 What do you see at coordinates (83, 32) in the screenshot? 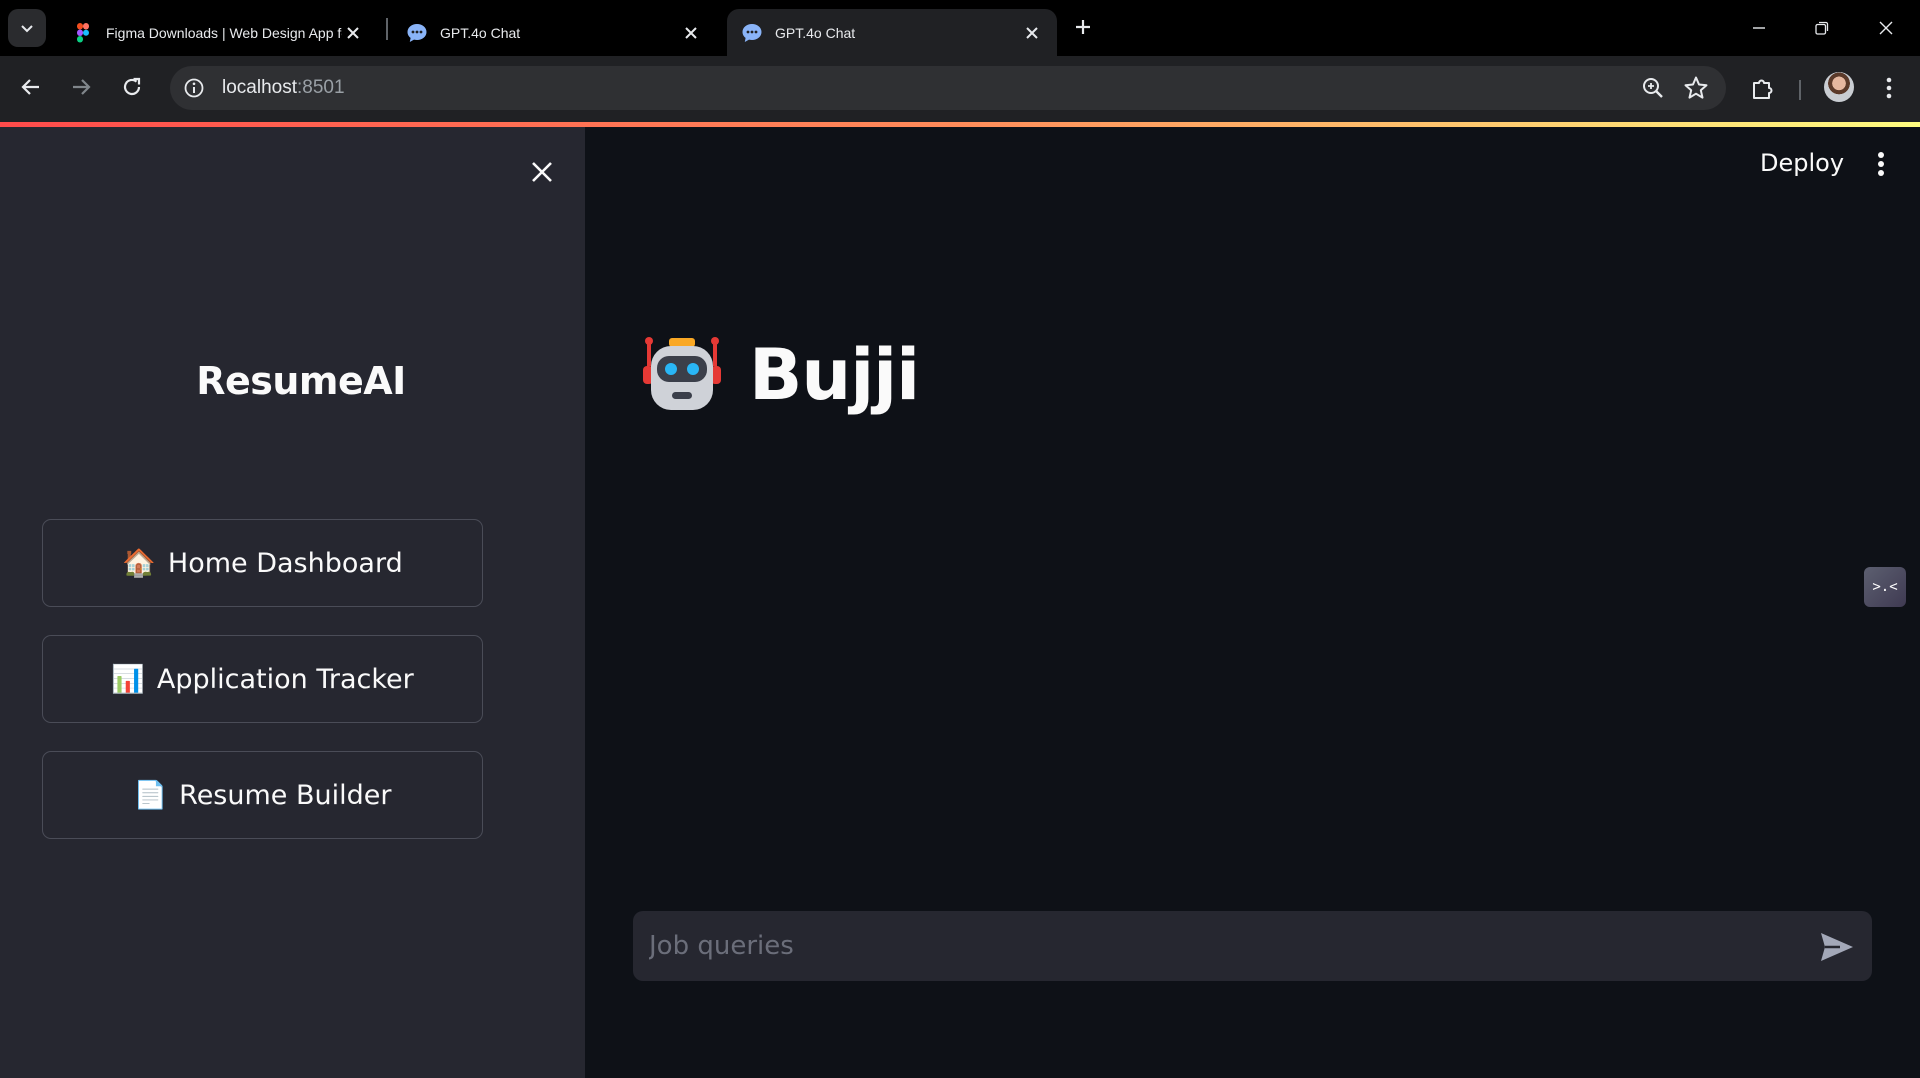
I see `figma-icon` at bounding box center [83, 32].